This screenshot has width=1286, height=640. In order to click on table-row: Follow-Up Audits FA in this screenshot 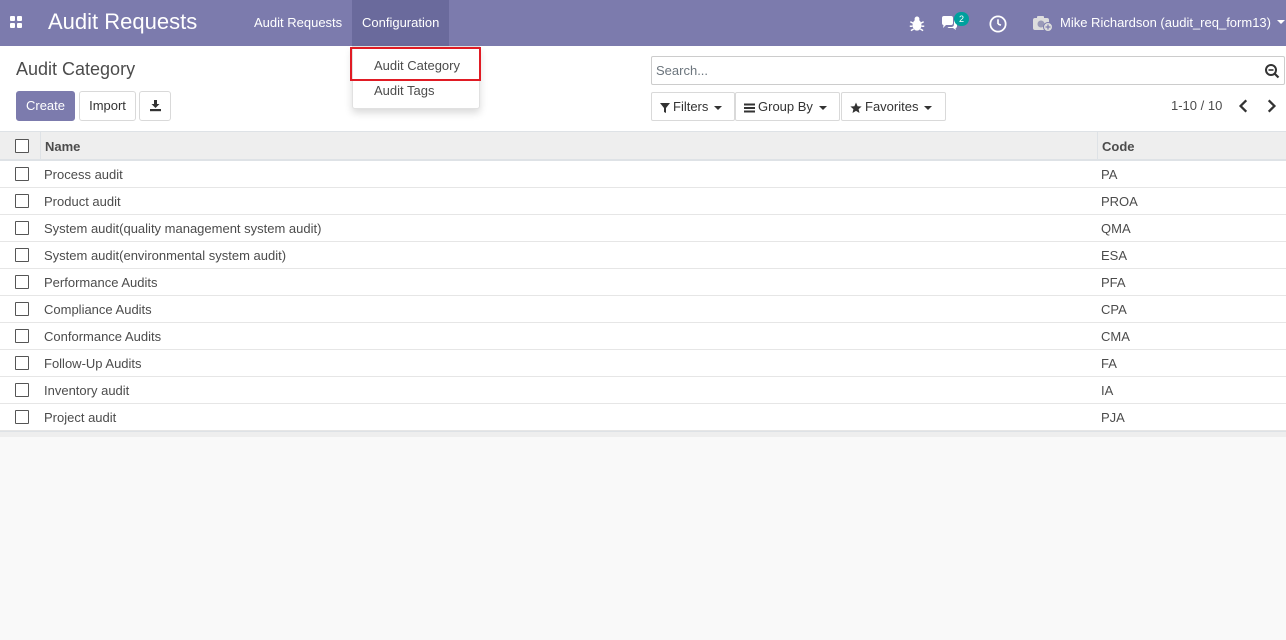, I will do `click(643, 363)`.